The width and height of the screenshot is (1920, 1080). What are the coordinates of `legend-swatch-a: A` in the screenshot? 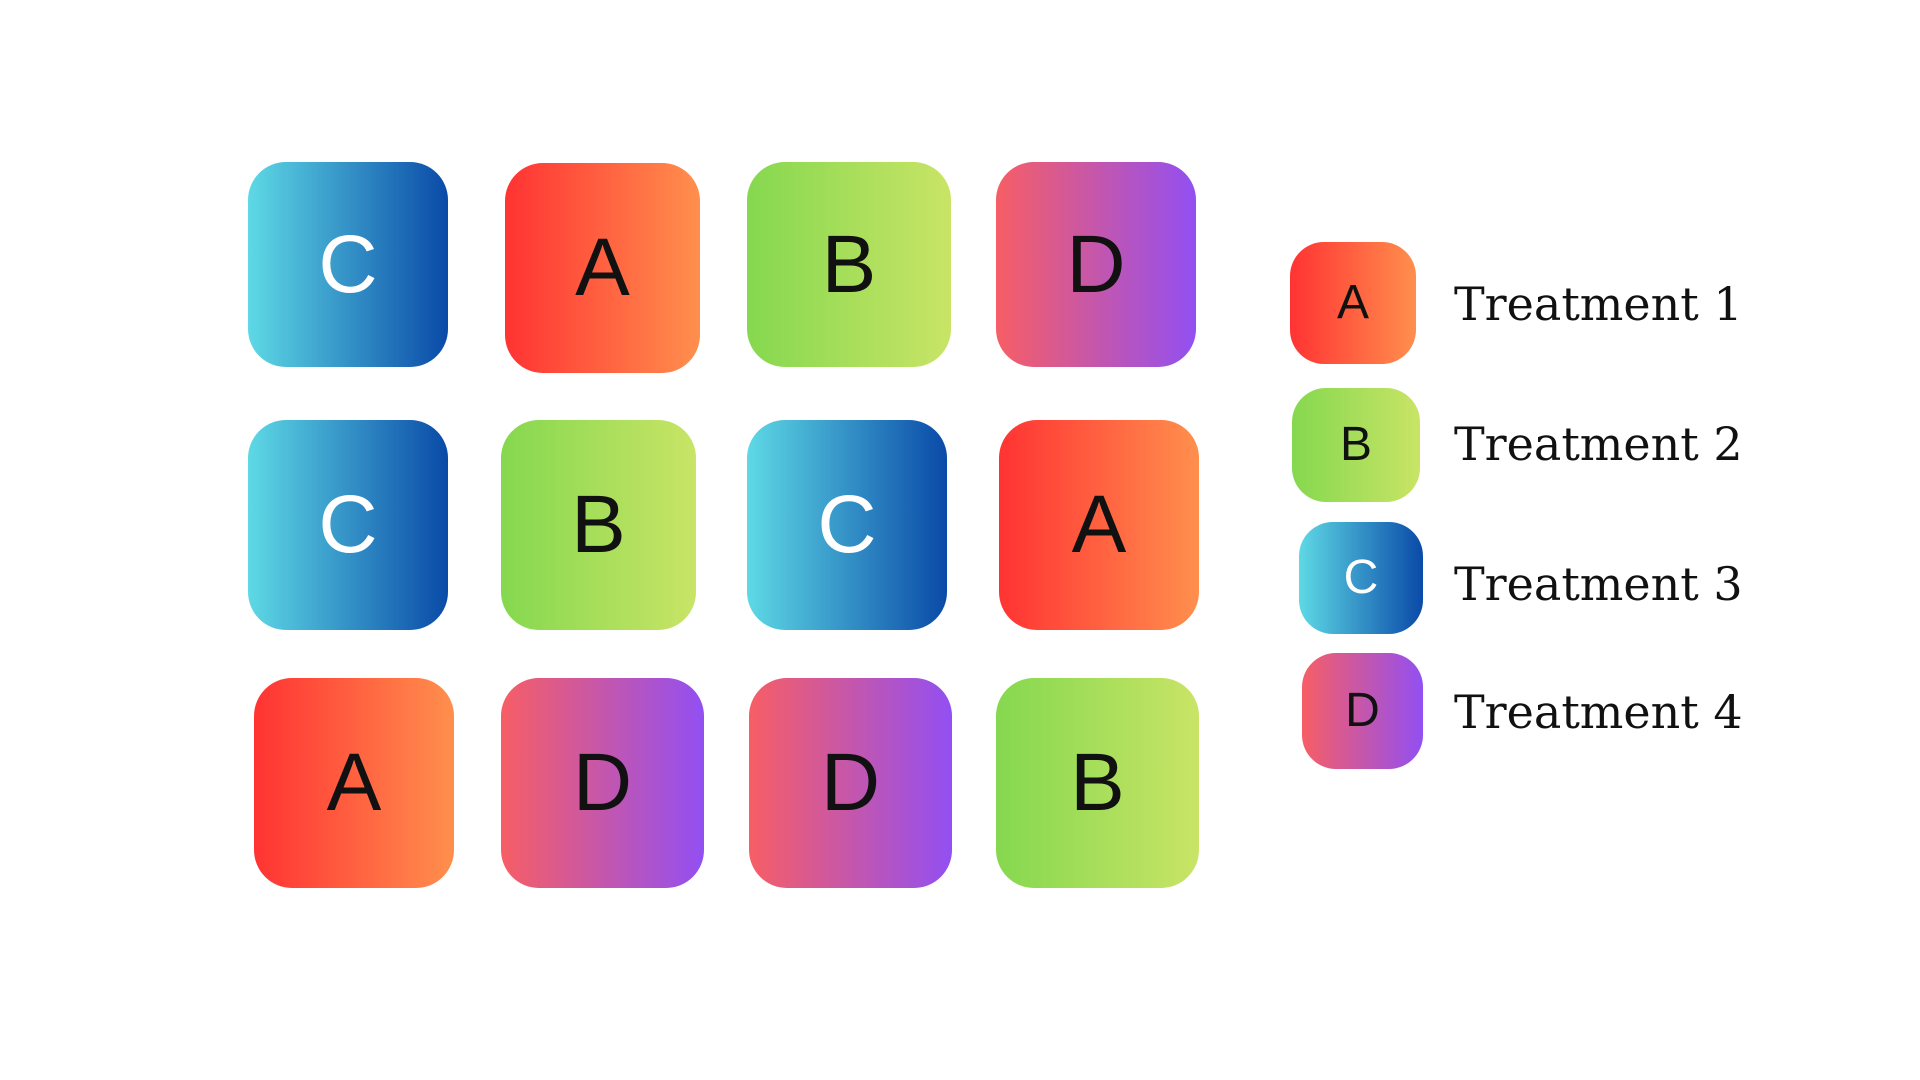 It's located at (1353, 303).